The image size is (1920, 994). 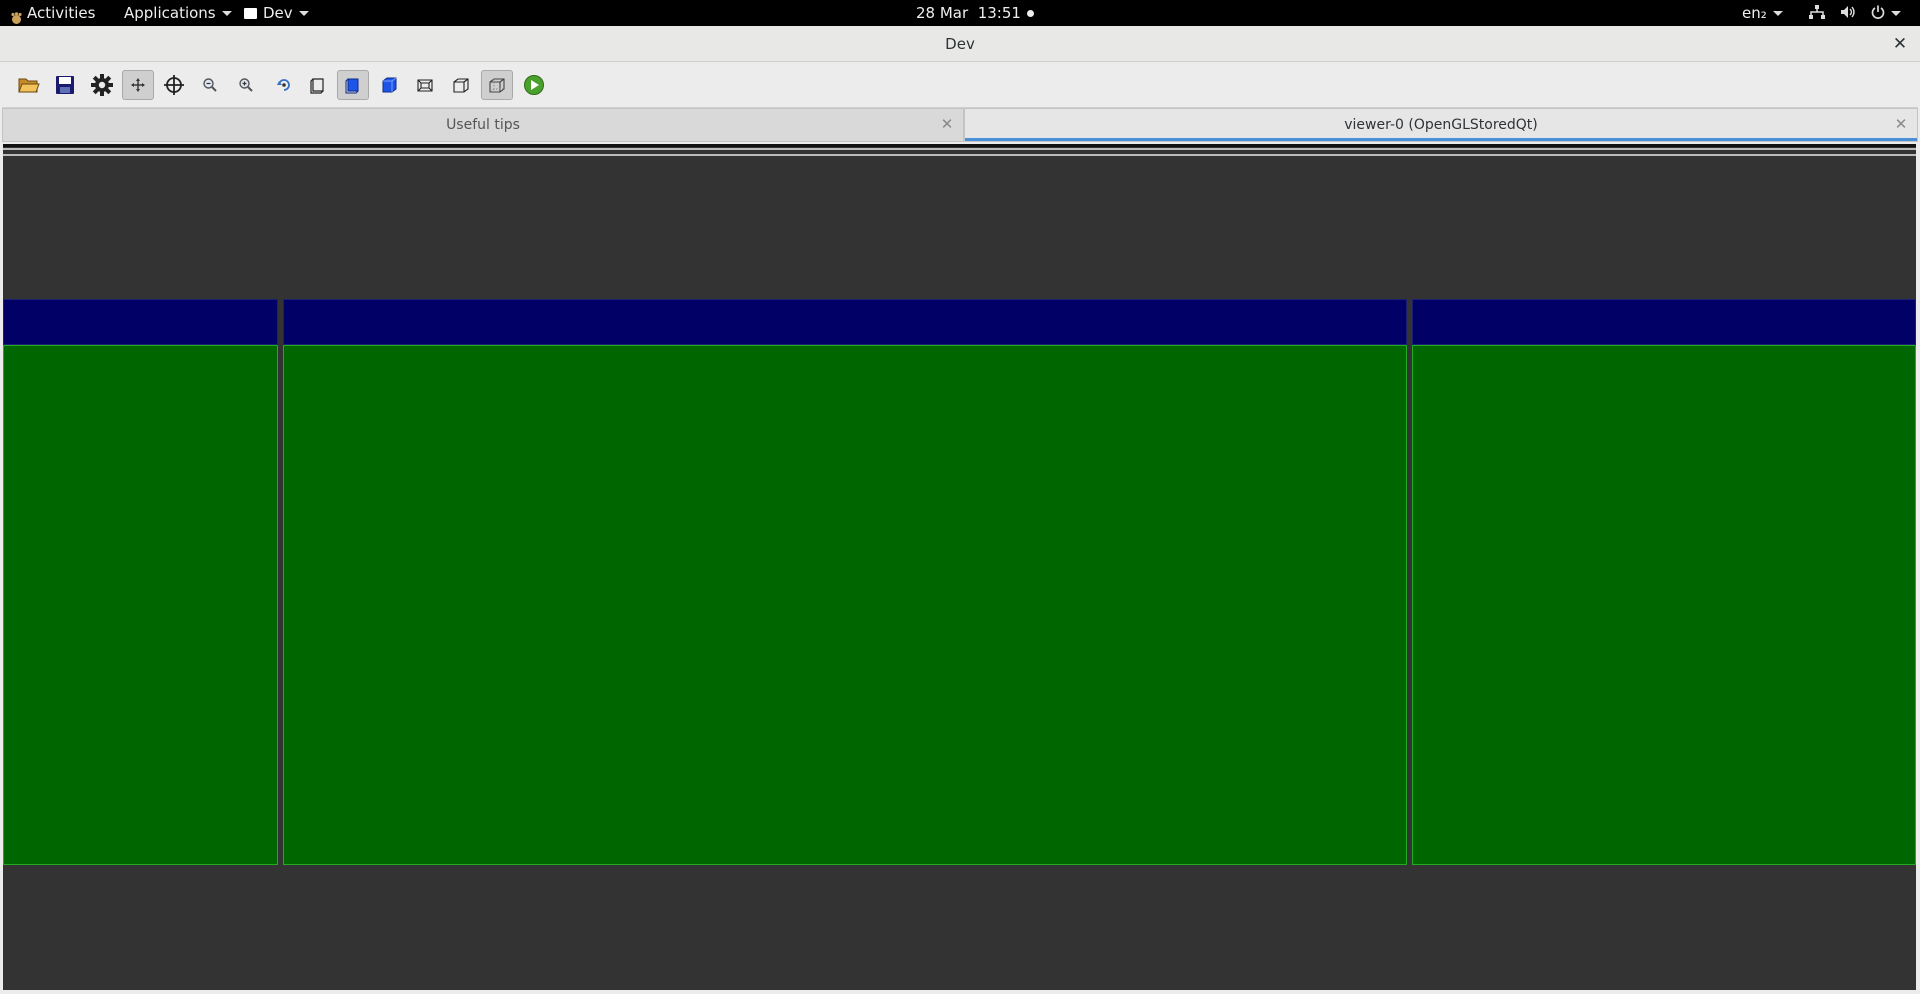 What do you see at coordinates (1817, 14) in the screenshot?
I see `network-icon` at bounding box center [1817, 14].